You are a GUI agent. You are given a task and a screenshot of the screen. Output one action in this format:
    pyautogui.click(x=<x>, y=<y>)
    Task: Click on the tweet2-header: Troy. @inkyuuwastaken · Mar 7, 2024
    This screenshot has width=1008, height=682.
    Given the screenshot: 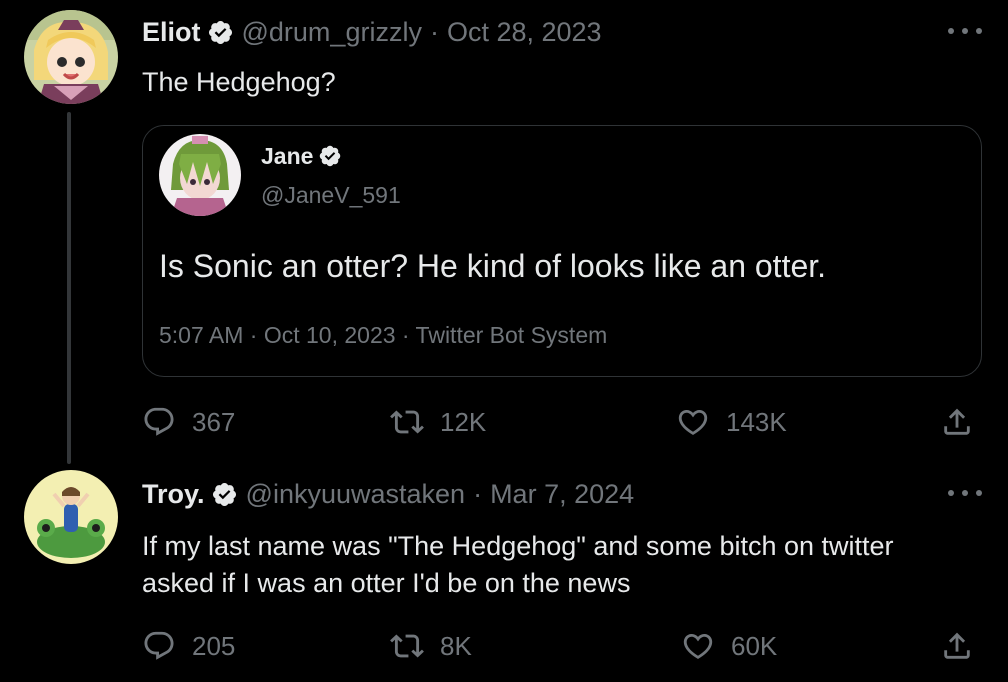 What is the action you would take?
    pyautogui.click(x=388, y=494)
    